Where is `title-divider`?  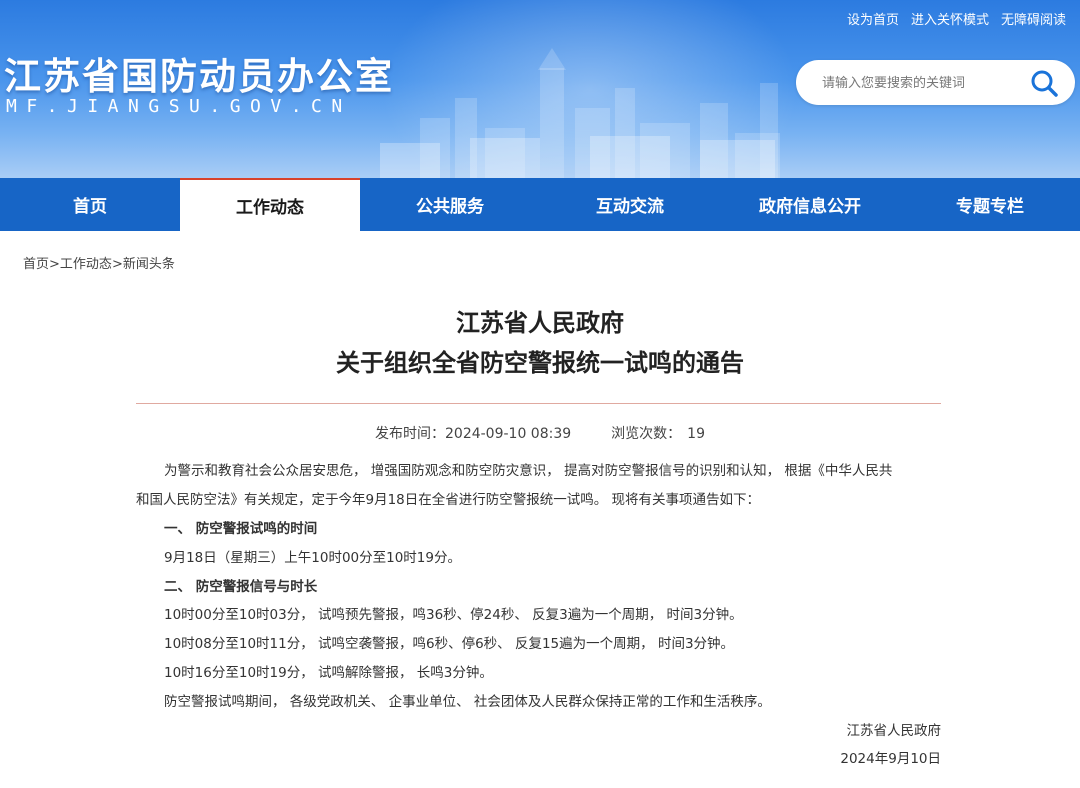
title-divider is located at coordinates (538, 403).